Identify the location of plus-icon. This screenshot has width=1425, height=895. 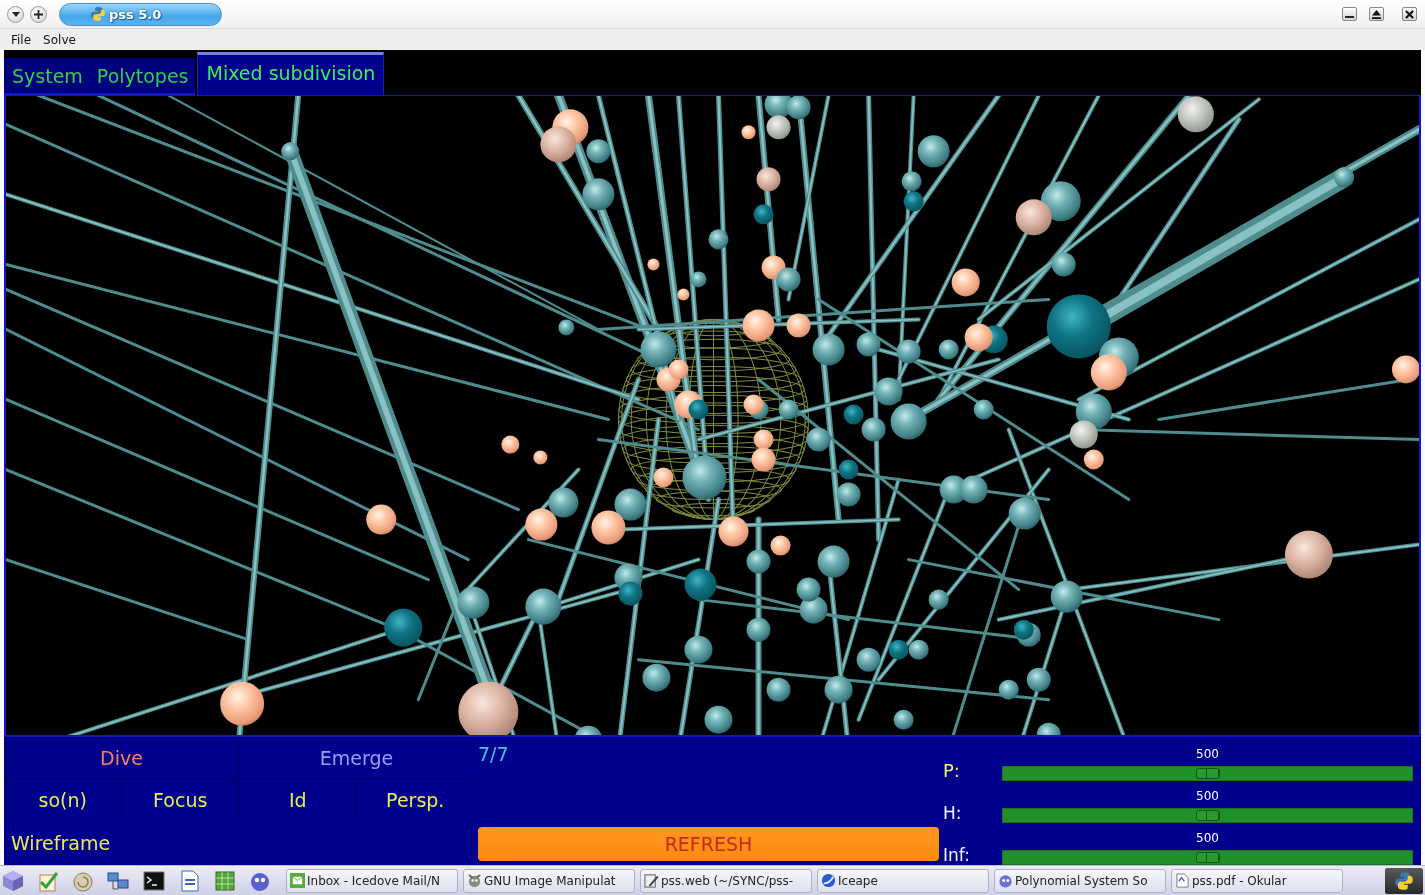
(38, 14).